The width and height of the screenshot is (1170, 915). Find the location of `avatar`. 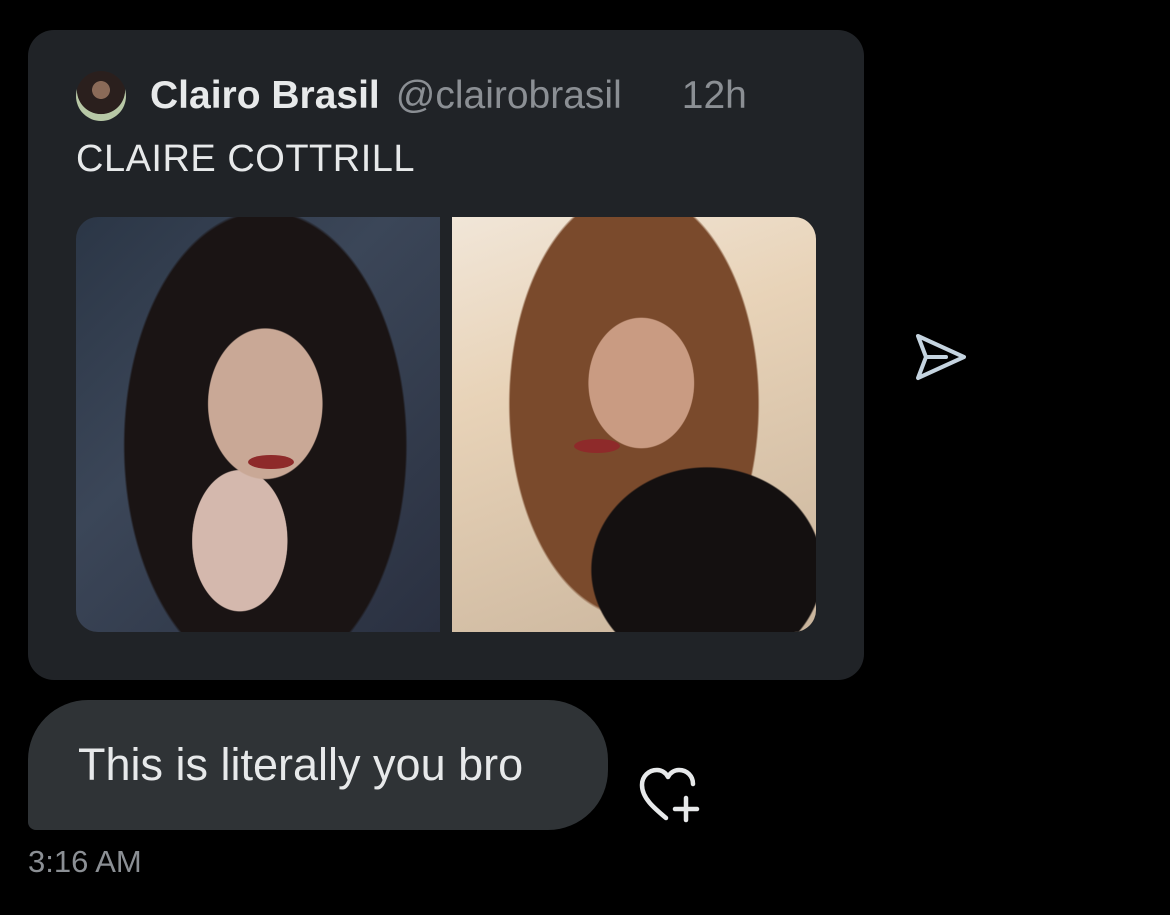

avatar is located at coordinates (101, 96).